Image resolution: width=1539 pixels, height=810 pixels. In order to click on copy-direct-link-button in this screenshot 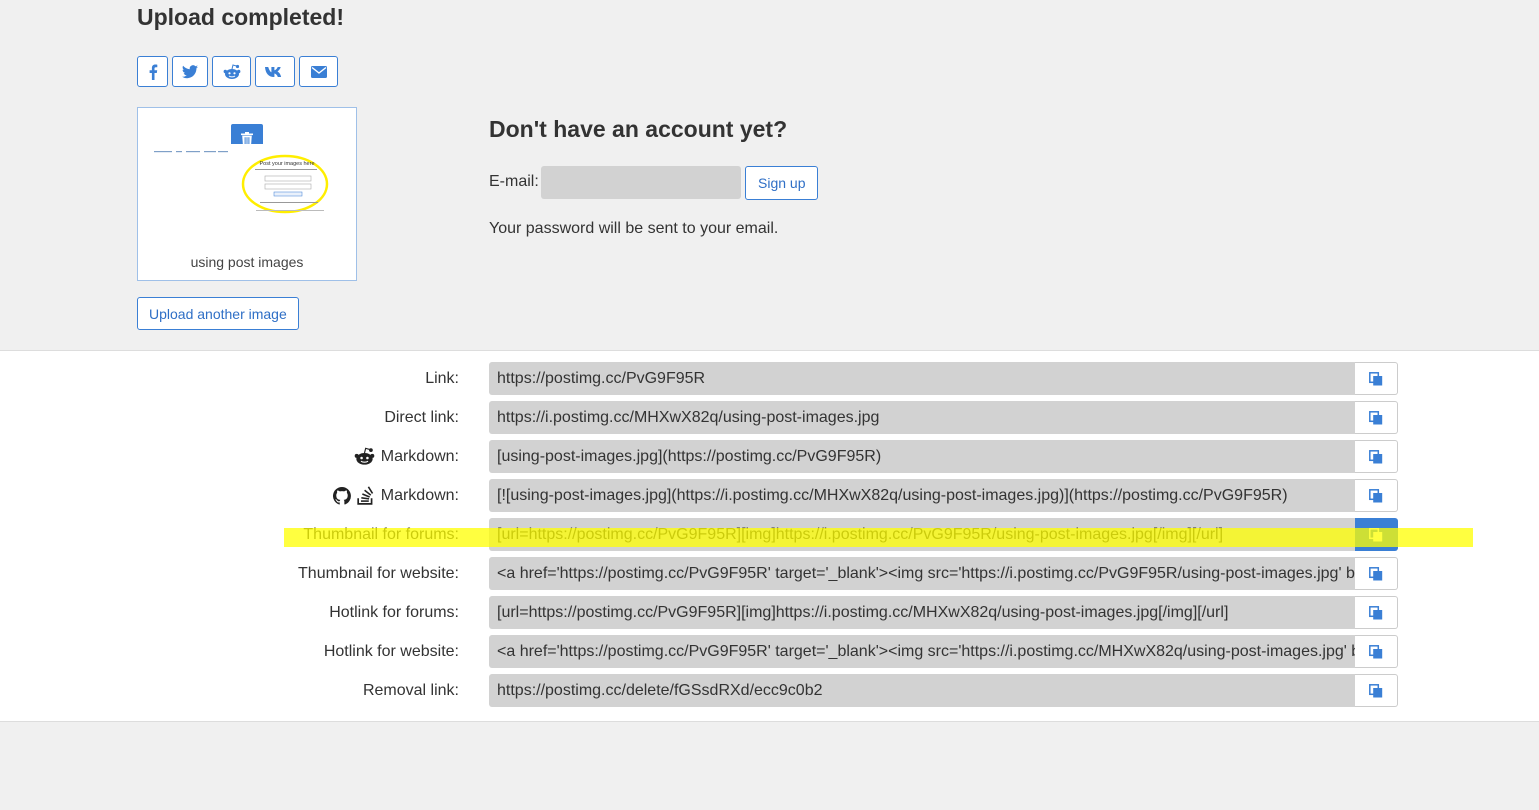, I will do `click(1376, 417)`.